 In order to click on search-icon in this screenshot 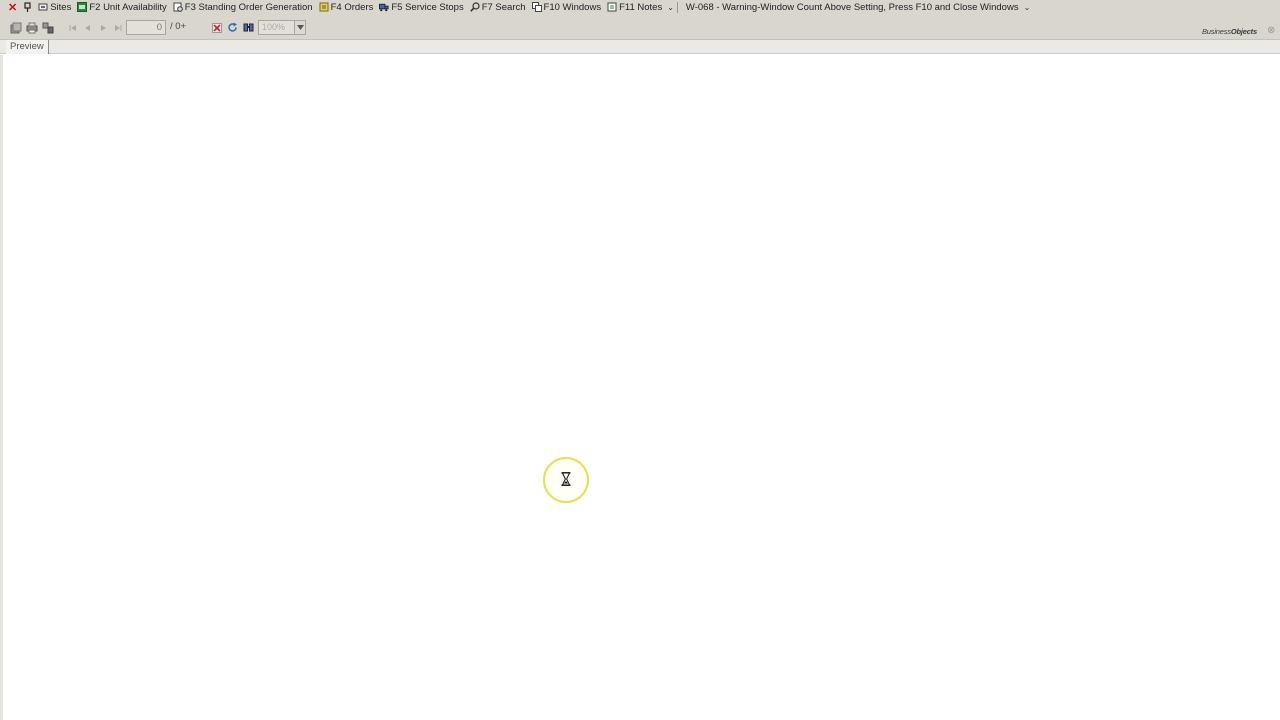, I will do `click(474, 7)`.